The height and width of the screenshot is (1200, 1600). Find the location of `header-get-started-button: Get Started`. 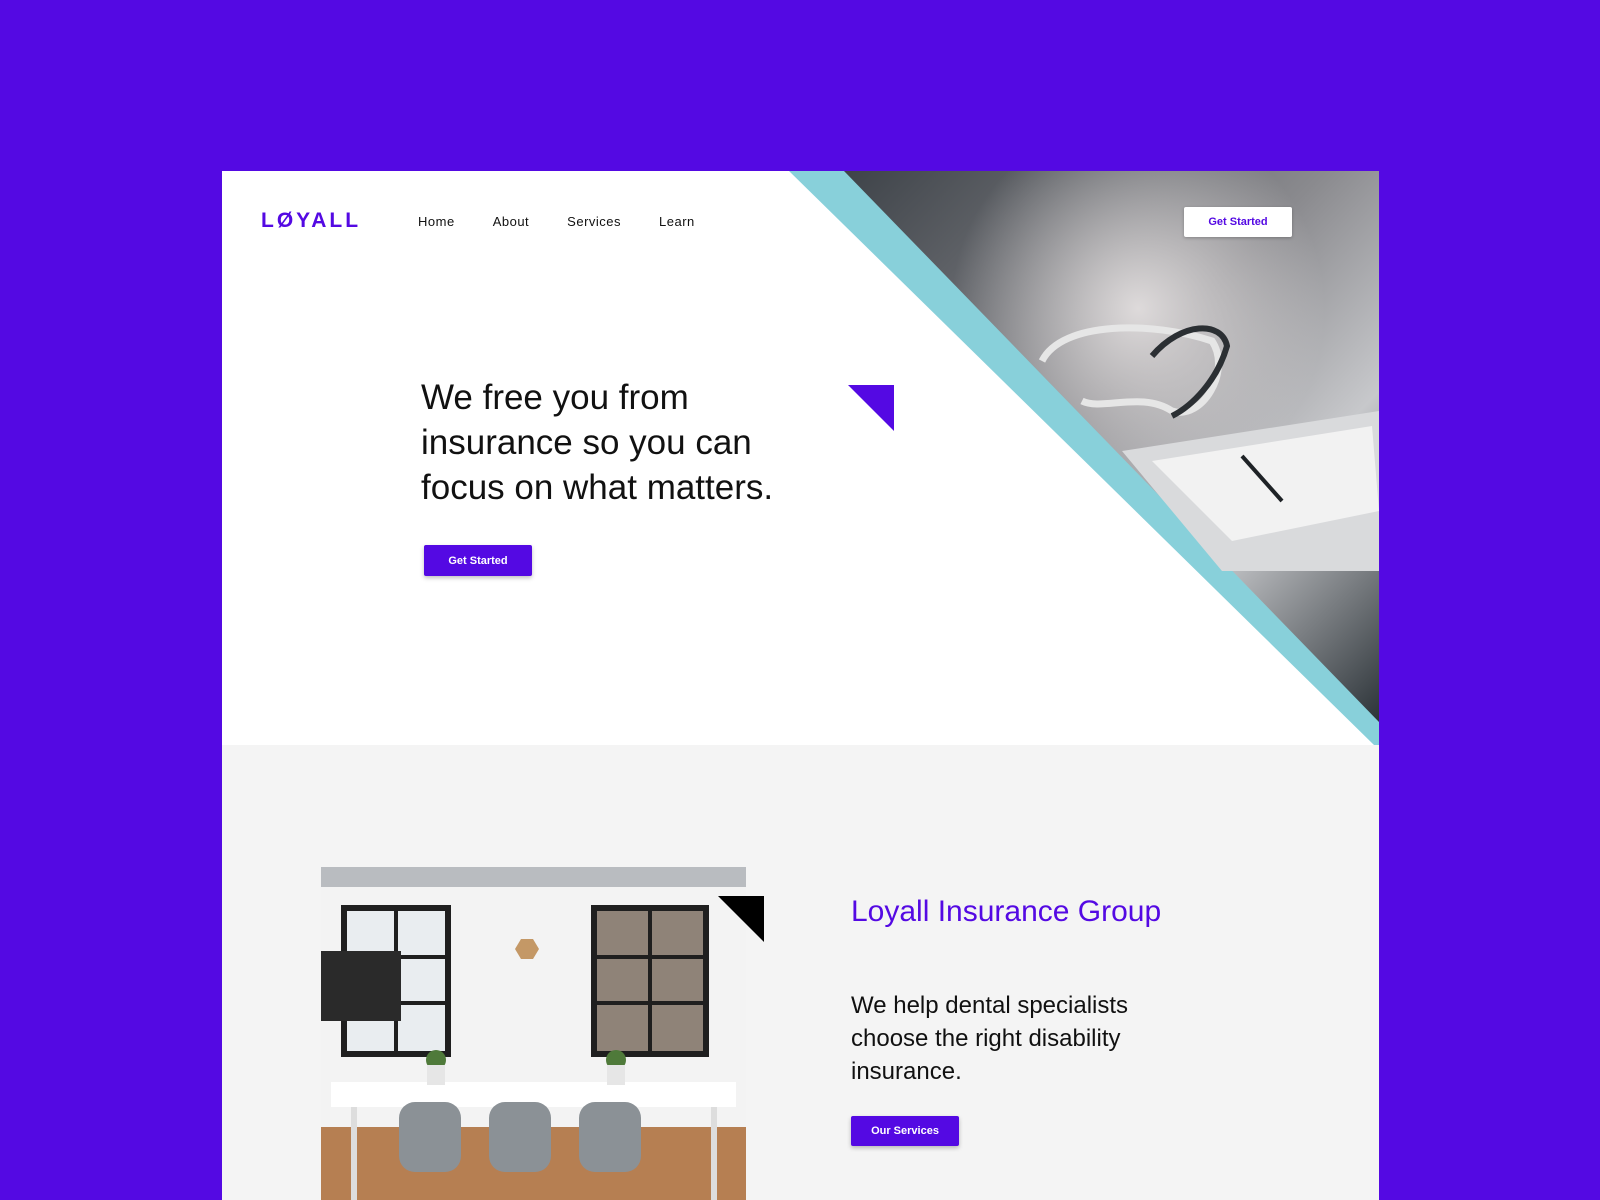

header-get-started-button: Get Started is located at coordinates (1238, 222).